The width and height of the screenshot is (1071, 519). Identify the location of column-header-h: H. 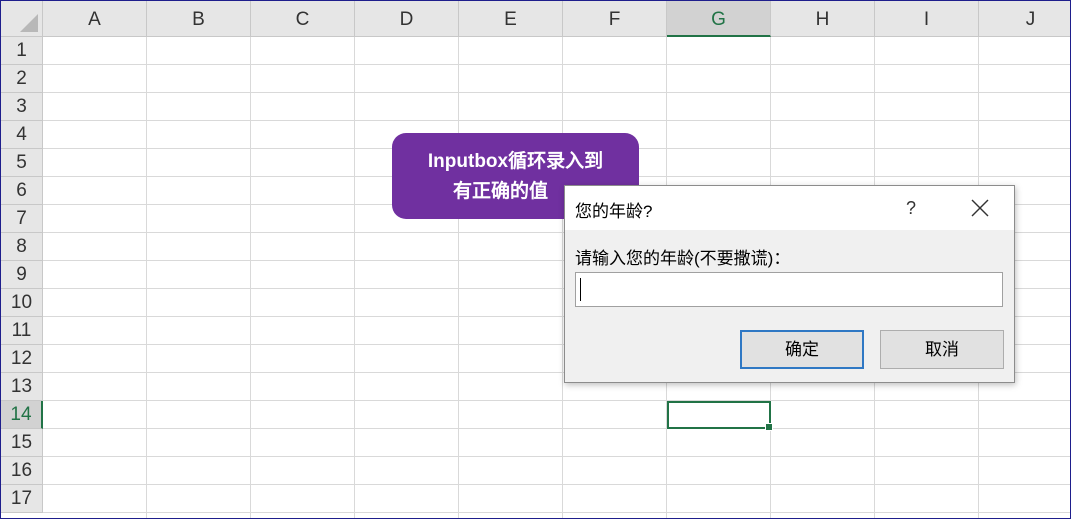
(823, 19).